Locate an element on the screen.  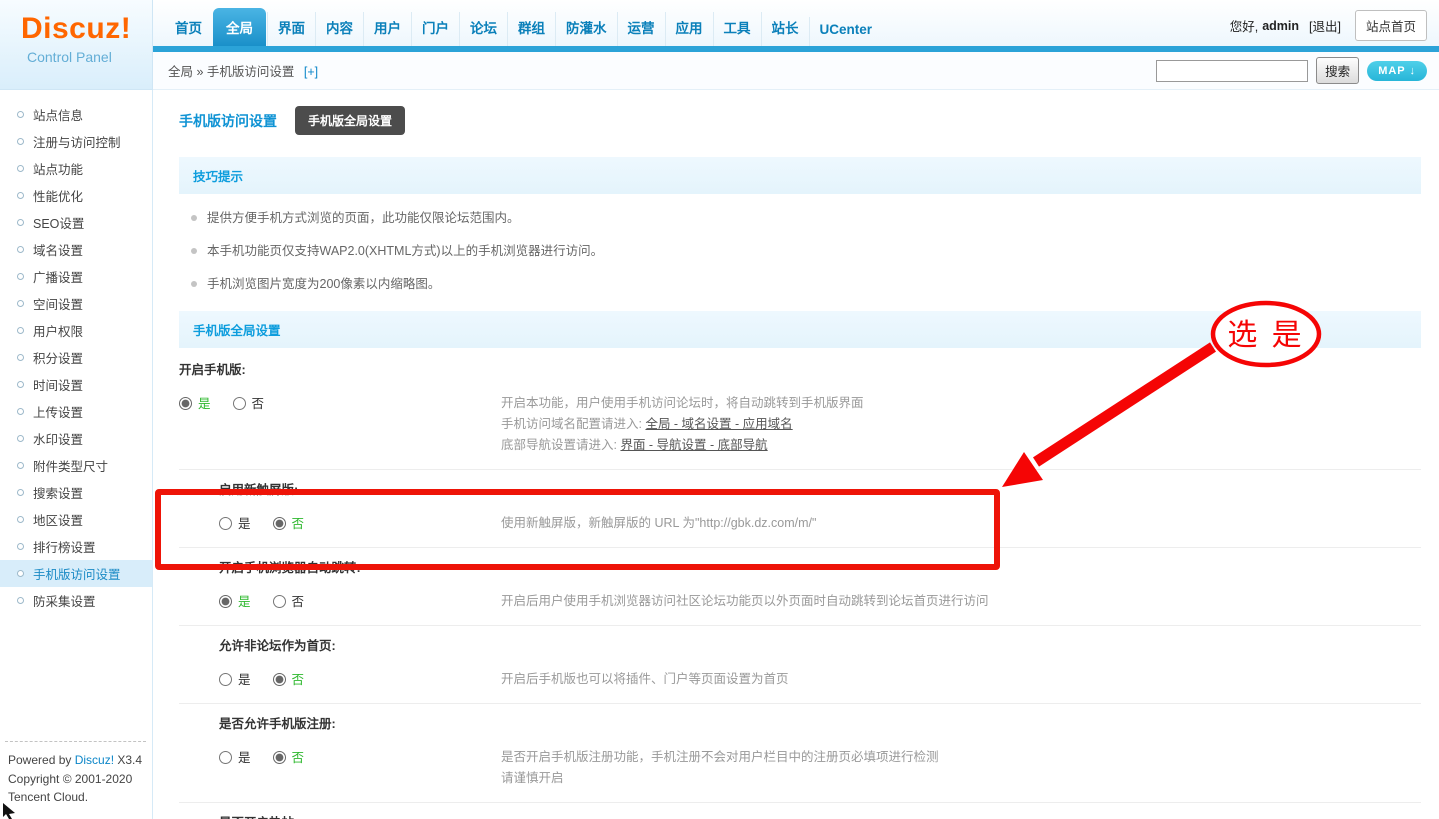
logout-link: [退出] is located at coordinates (1325, 25).